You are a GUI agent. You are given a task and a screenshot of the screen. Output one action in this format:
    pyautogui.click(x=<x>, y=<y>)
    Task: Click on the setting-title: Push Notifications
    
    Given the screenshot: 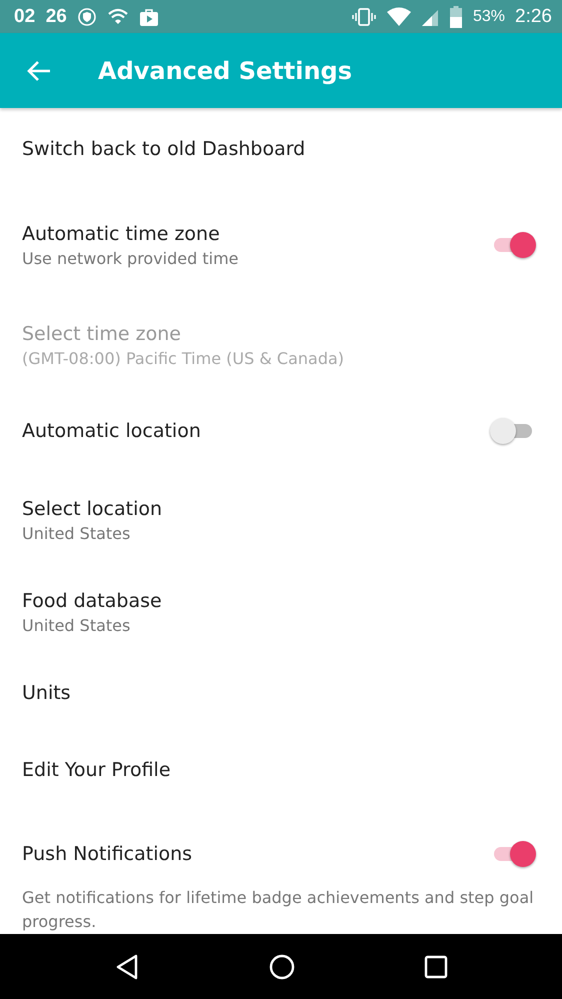 What is the action you would take?
    pyautogui.click(x=107, y=854)
    